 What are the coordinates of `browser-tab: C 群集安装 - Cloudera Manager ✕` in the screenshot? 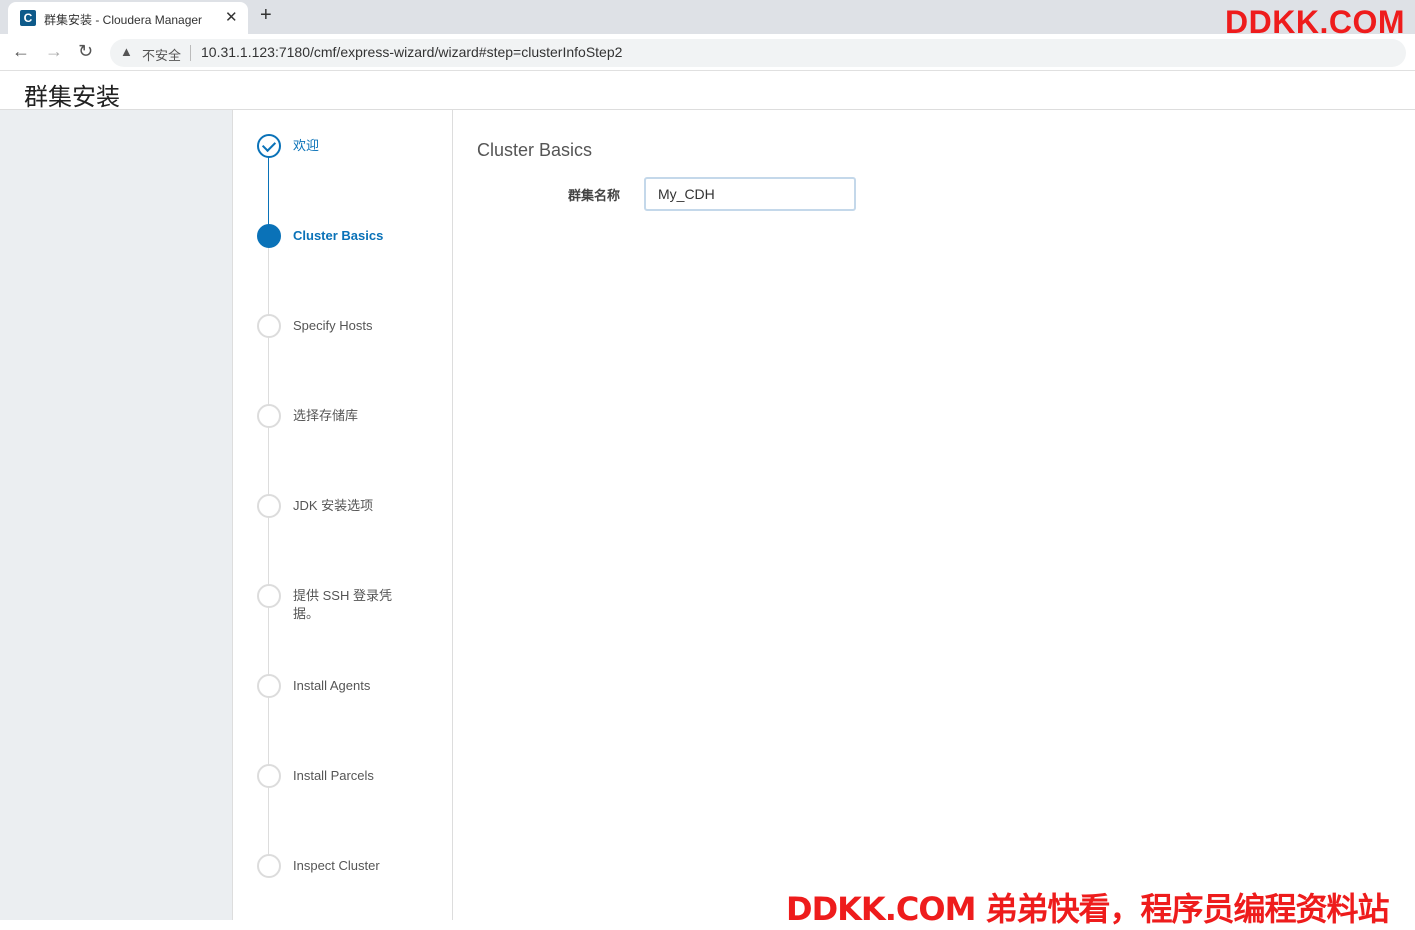 It's located at (128, 18).